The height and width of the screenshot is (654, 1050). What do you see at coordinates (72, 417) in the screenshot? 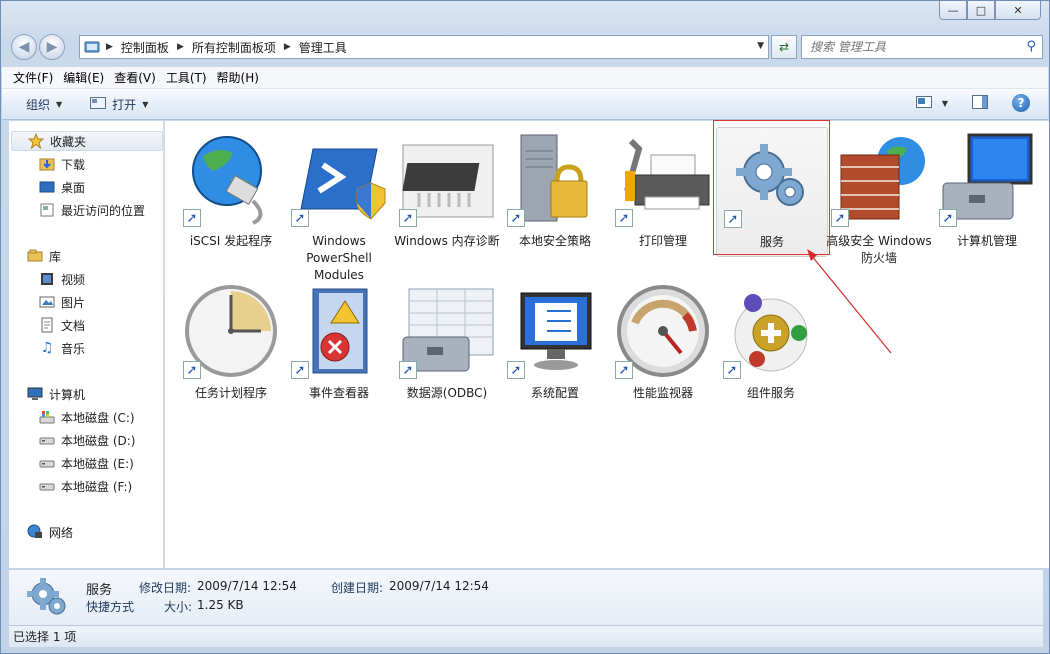
I see `nav-disk-c: 本地磁盘 (C:)` at bounding box center [72, 417].